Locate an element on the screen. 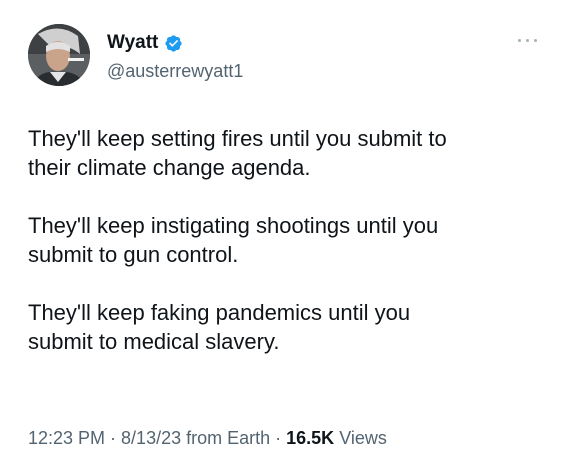 The height and width of the screenshot is (467, 568). verified-badge-icon is located at coordinates (173, 43).